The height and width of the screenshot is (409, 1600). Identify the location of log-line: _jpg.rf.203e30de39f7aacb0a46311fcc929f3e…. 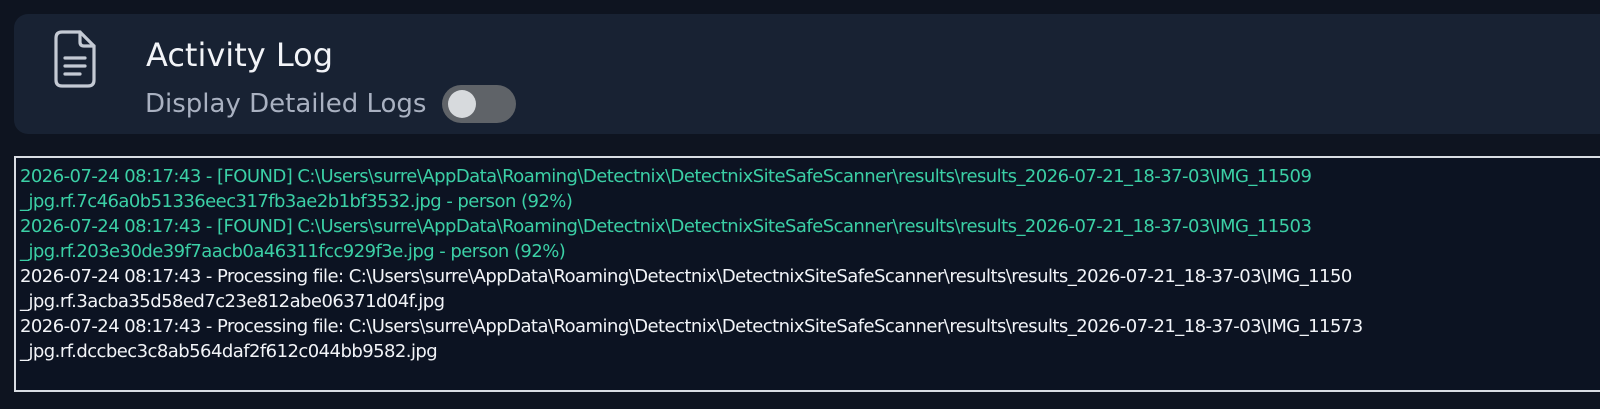
(293, 251).